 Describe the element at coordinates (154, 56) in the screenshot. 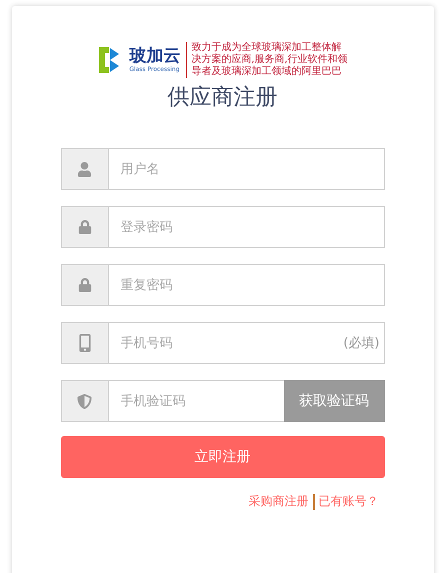

I see `brand-name: 玻加云` at that location.